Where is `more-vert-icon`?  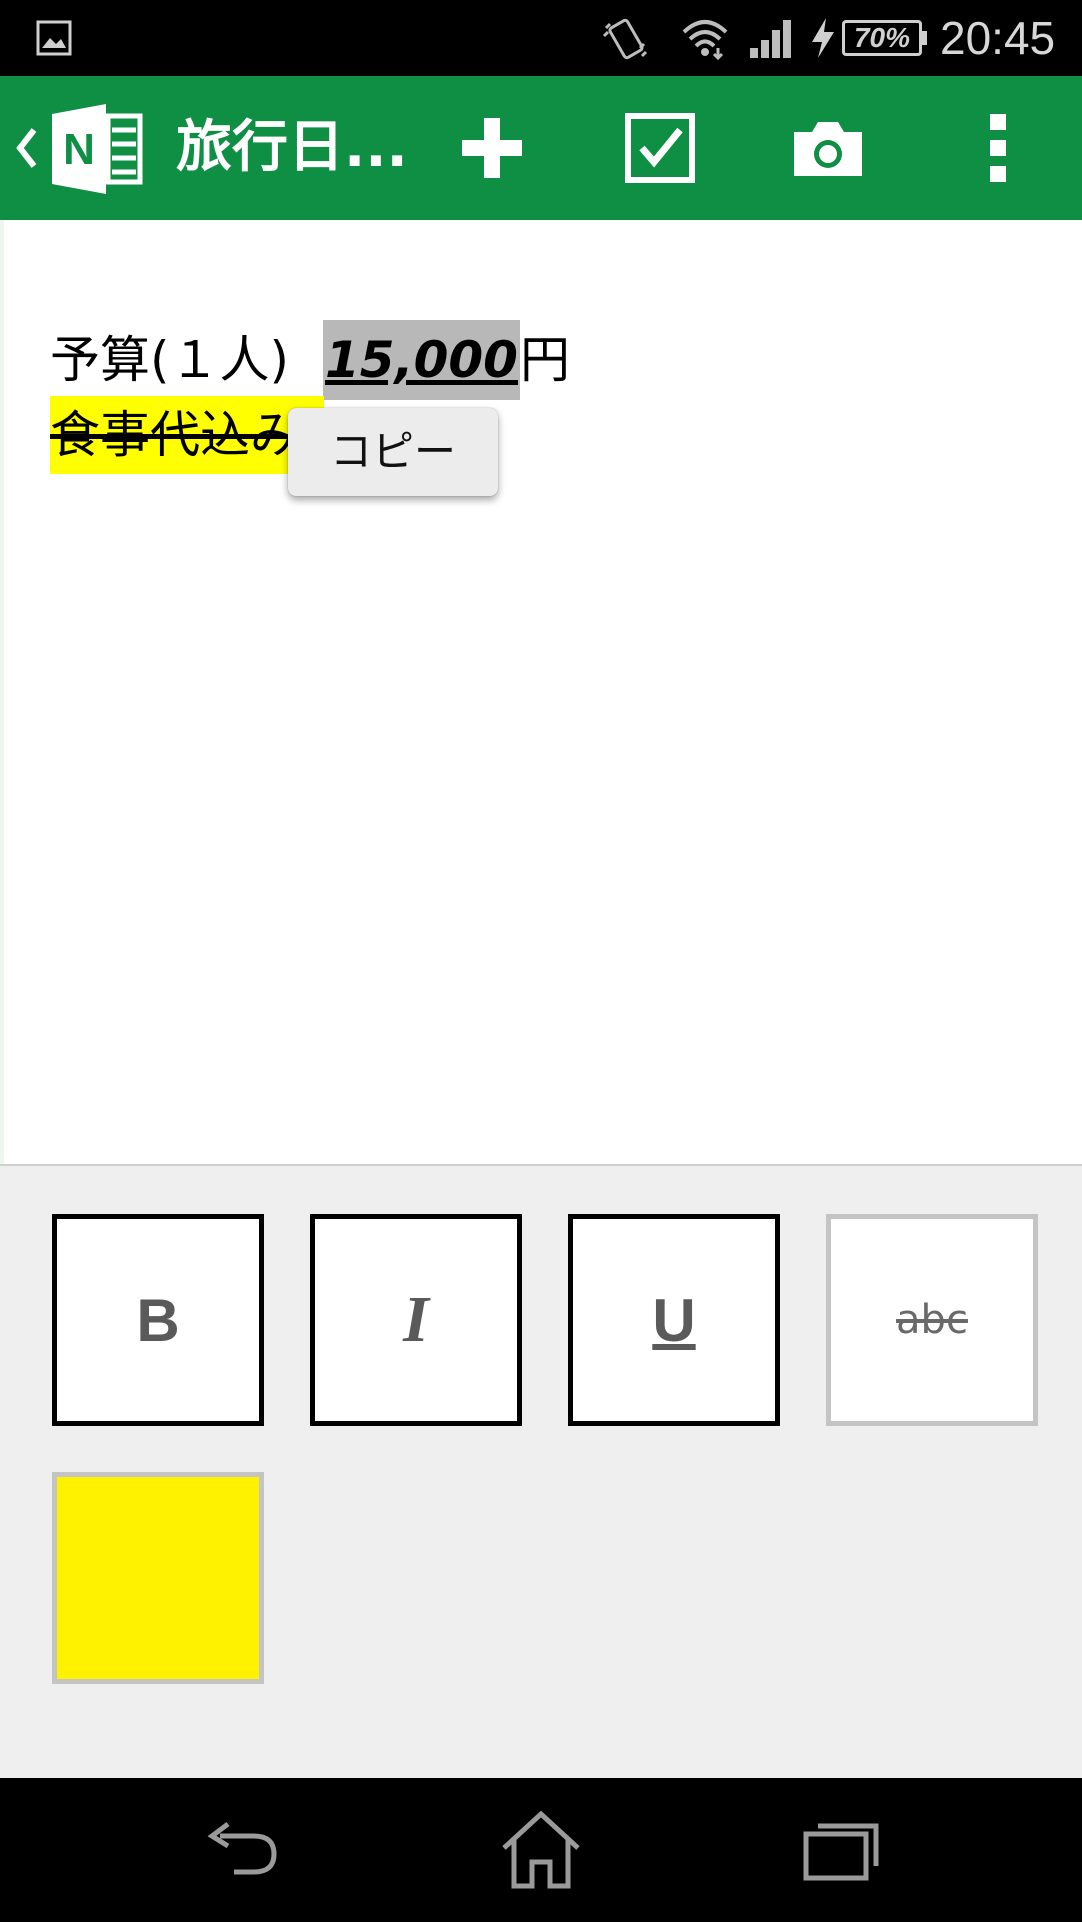
more-vert-icon is located at coordinates (998, 148).